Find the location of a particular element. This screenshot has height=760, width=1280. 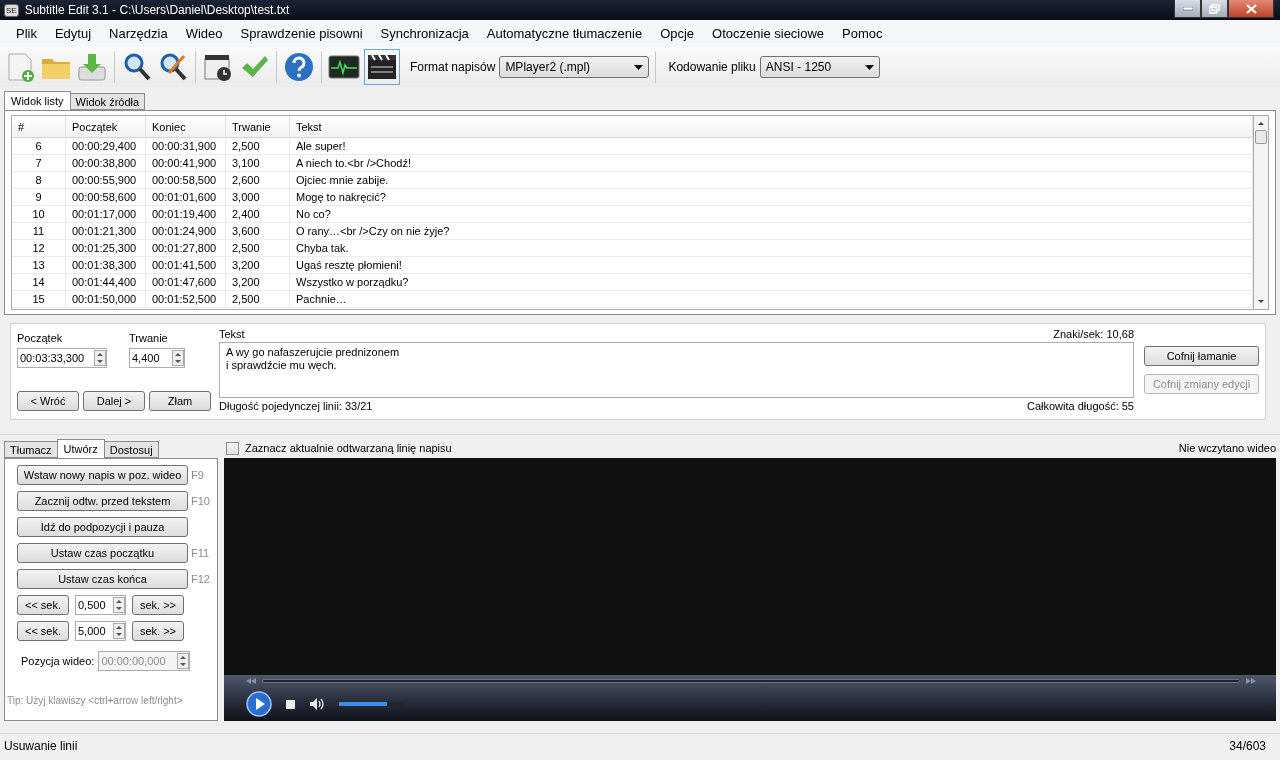

line-counter: 34/603 is located at coordinates (1247, 745).